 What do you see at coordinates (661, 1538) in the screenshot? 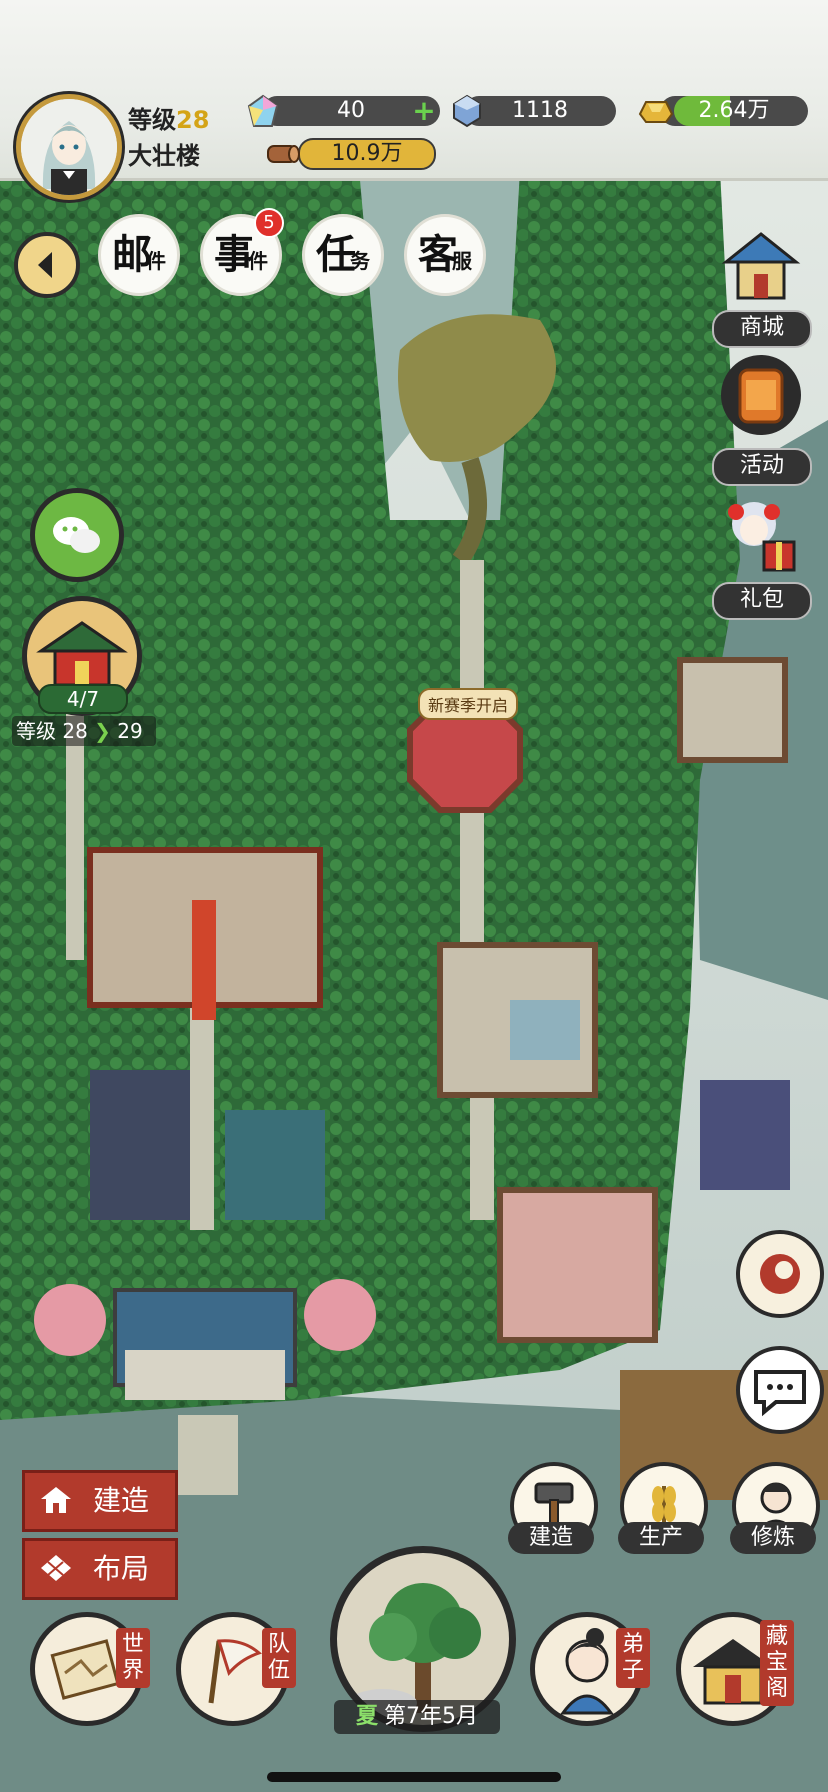
I see `produce-label: 生产` at bounding box center [661, 1538].